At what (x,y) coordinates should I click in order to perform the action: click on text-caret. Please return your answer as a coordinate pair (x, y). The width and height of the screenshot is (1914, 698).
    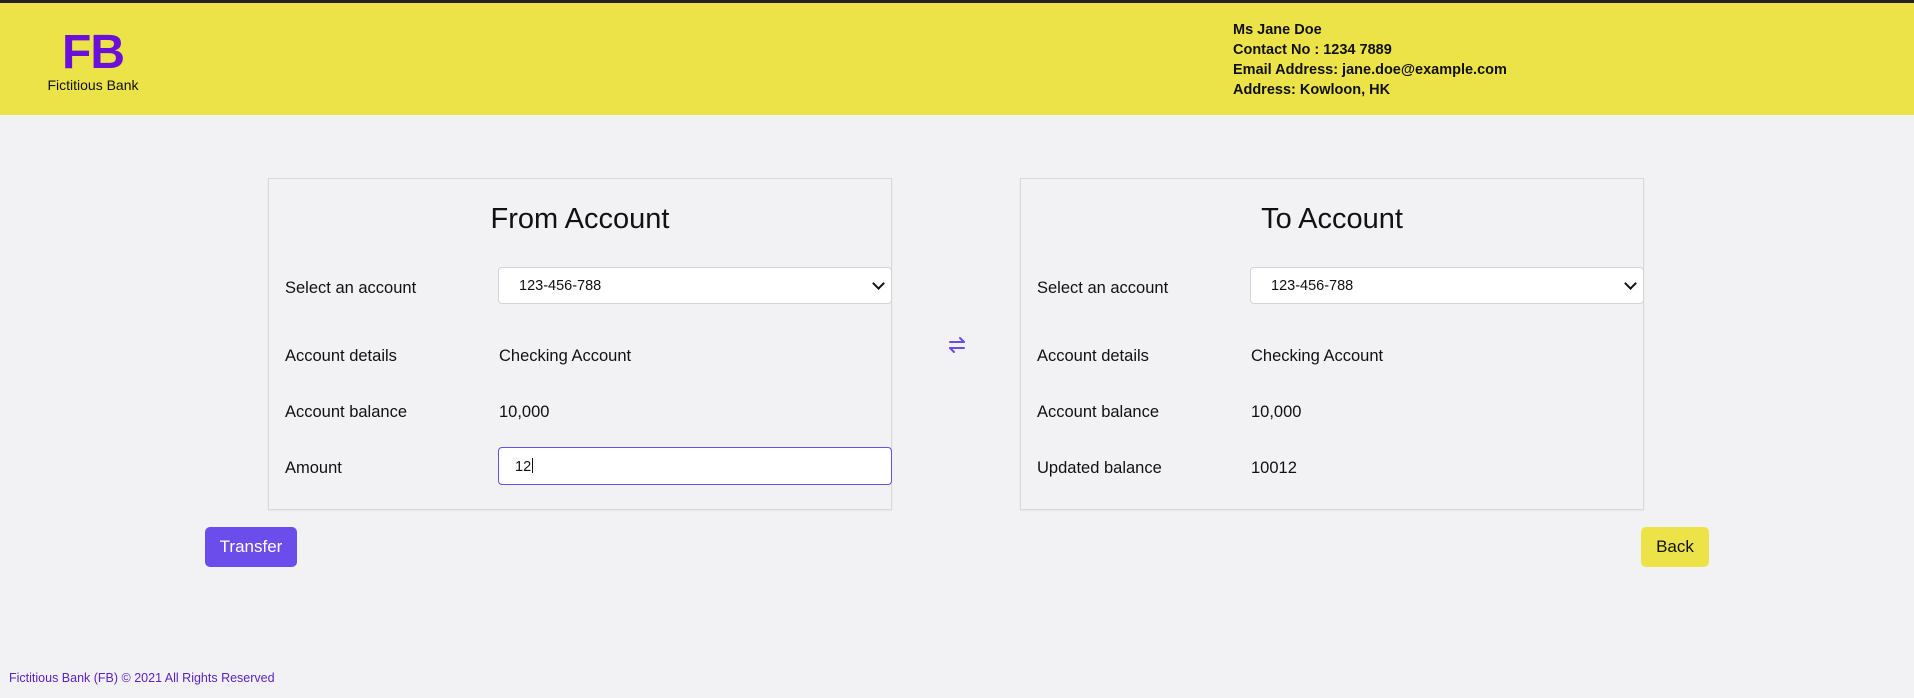
    Looking at the image, I should click on (533, 465).